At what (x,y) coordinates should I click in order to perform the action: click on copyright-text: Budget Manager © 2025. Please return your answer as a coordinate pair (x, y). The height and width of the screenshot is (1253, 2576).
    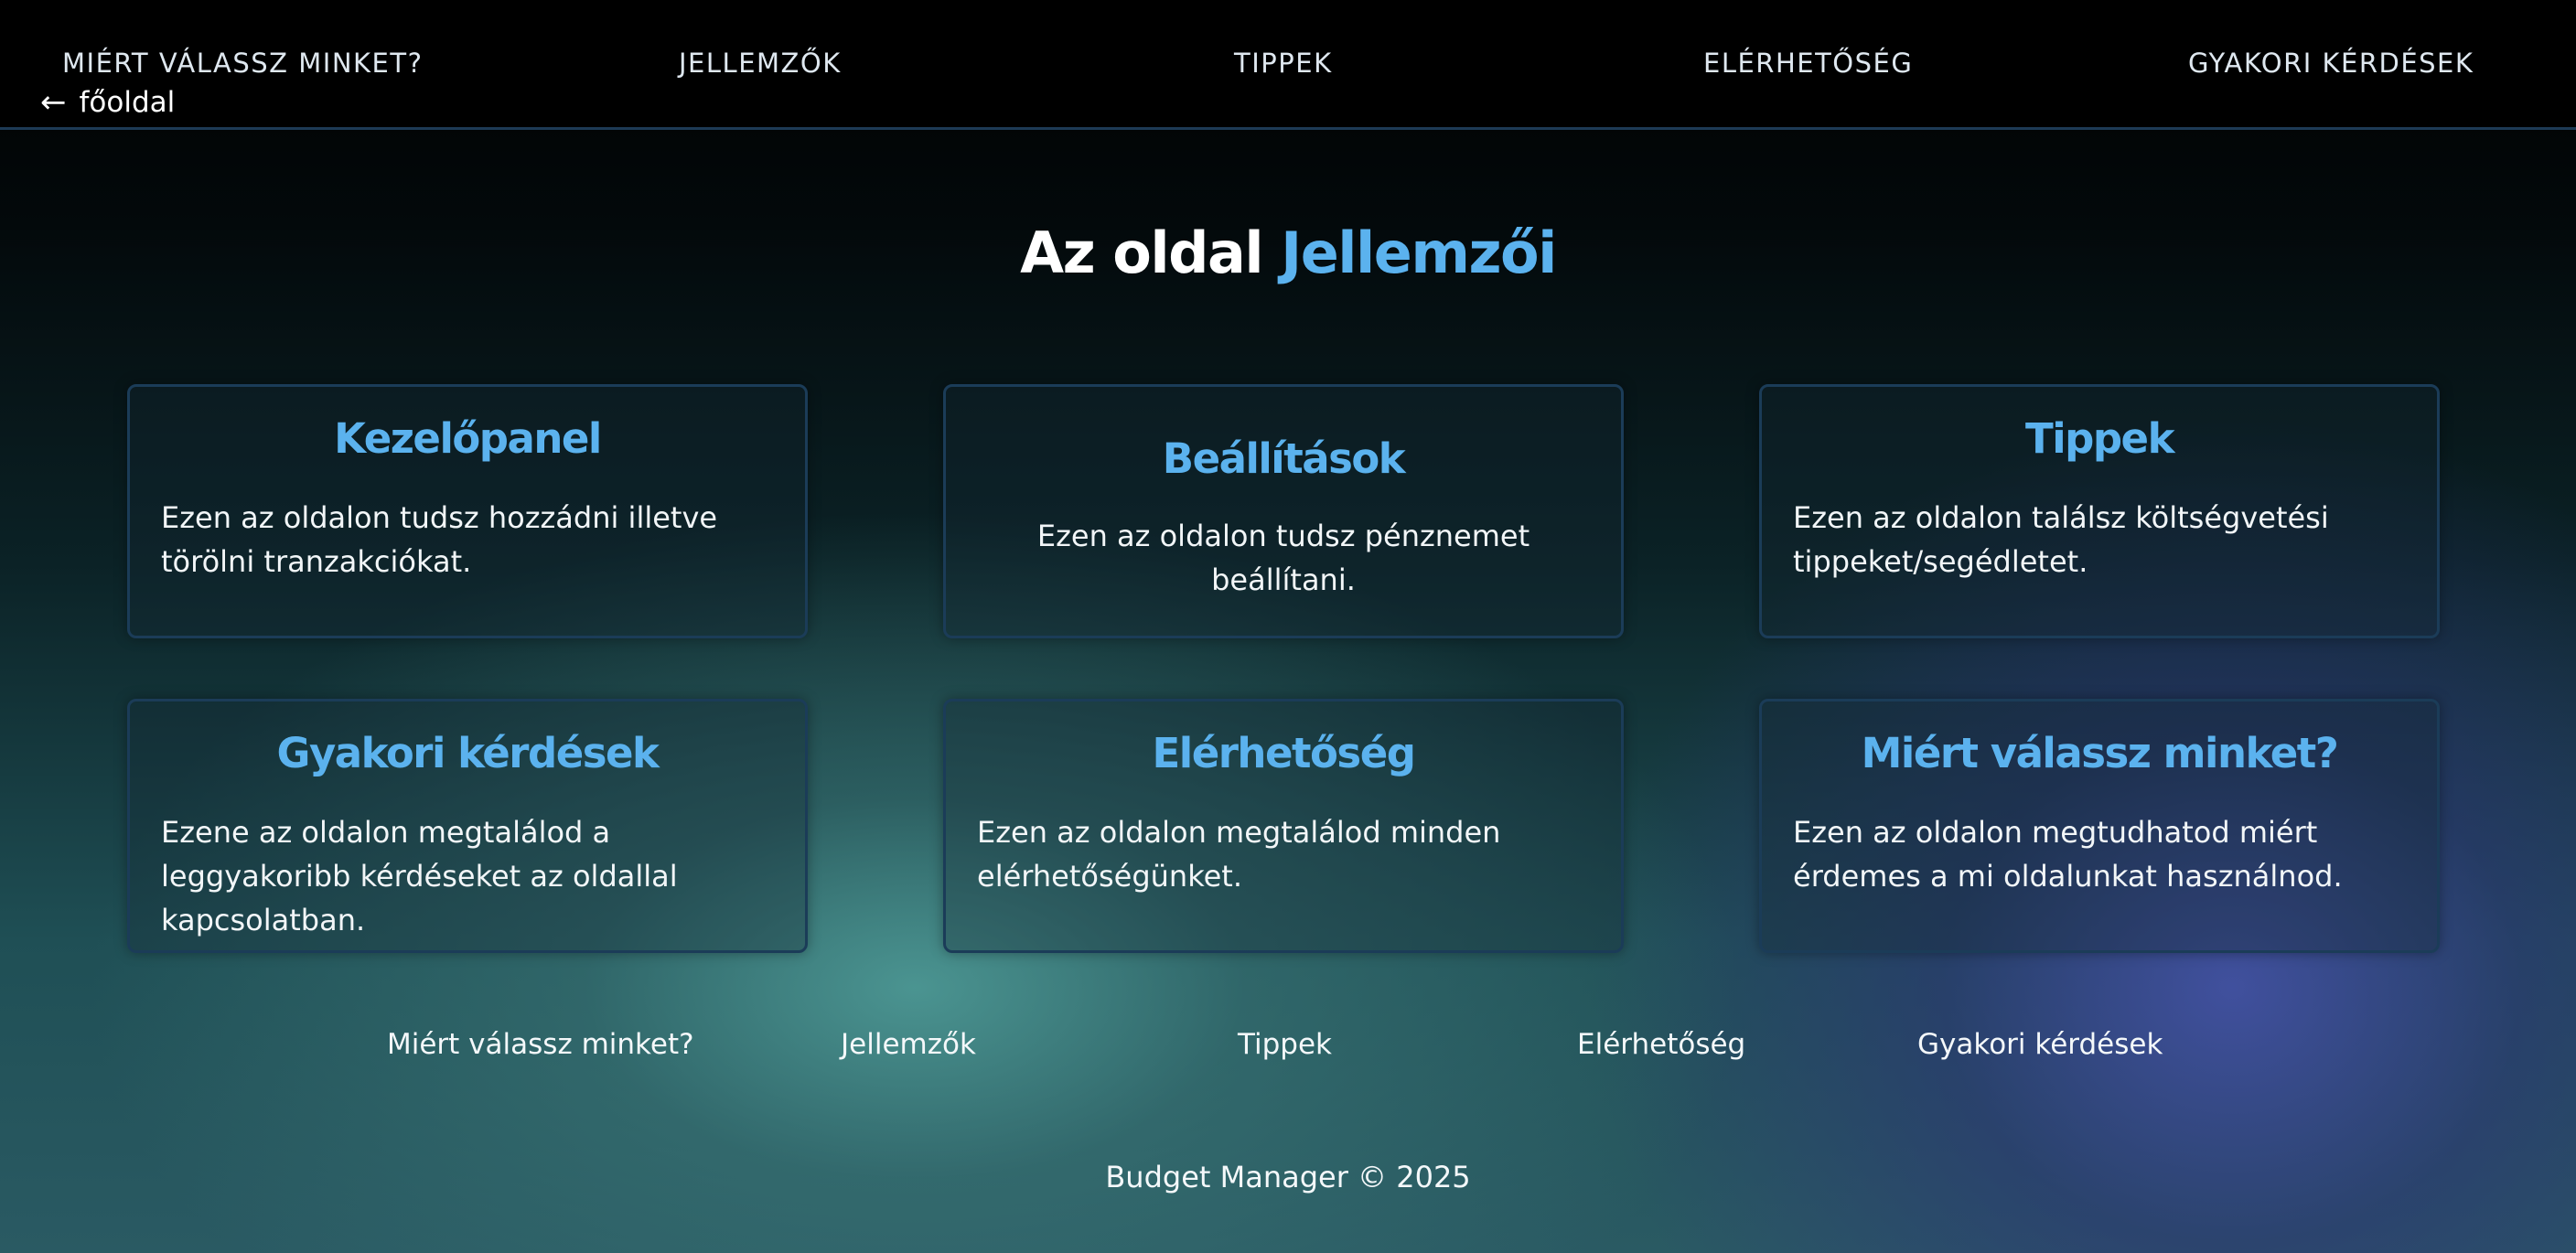
    Looking at the image, I should click on (1288, 1177).